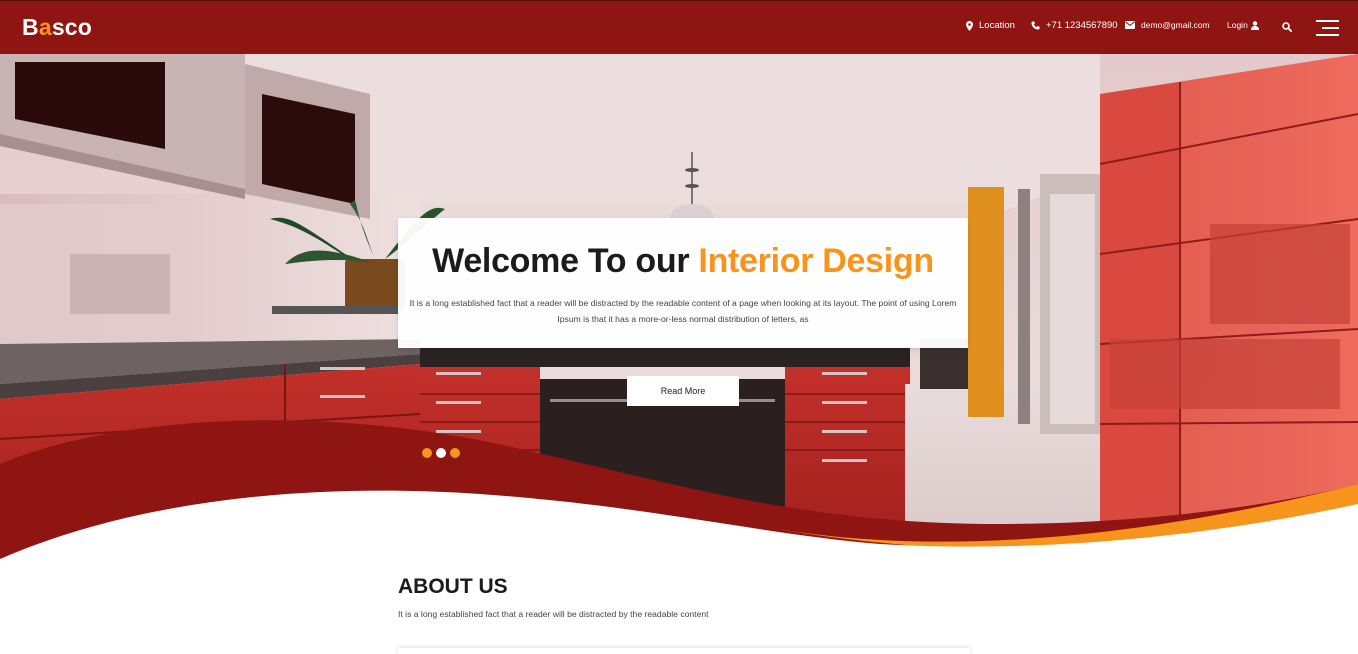 This screenshot has height=654, width=1358. Describe the element at coordinates (684, 651) in the screenshot. I see `about-content-card` at that location.